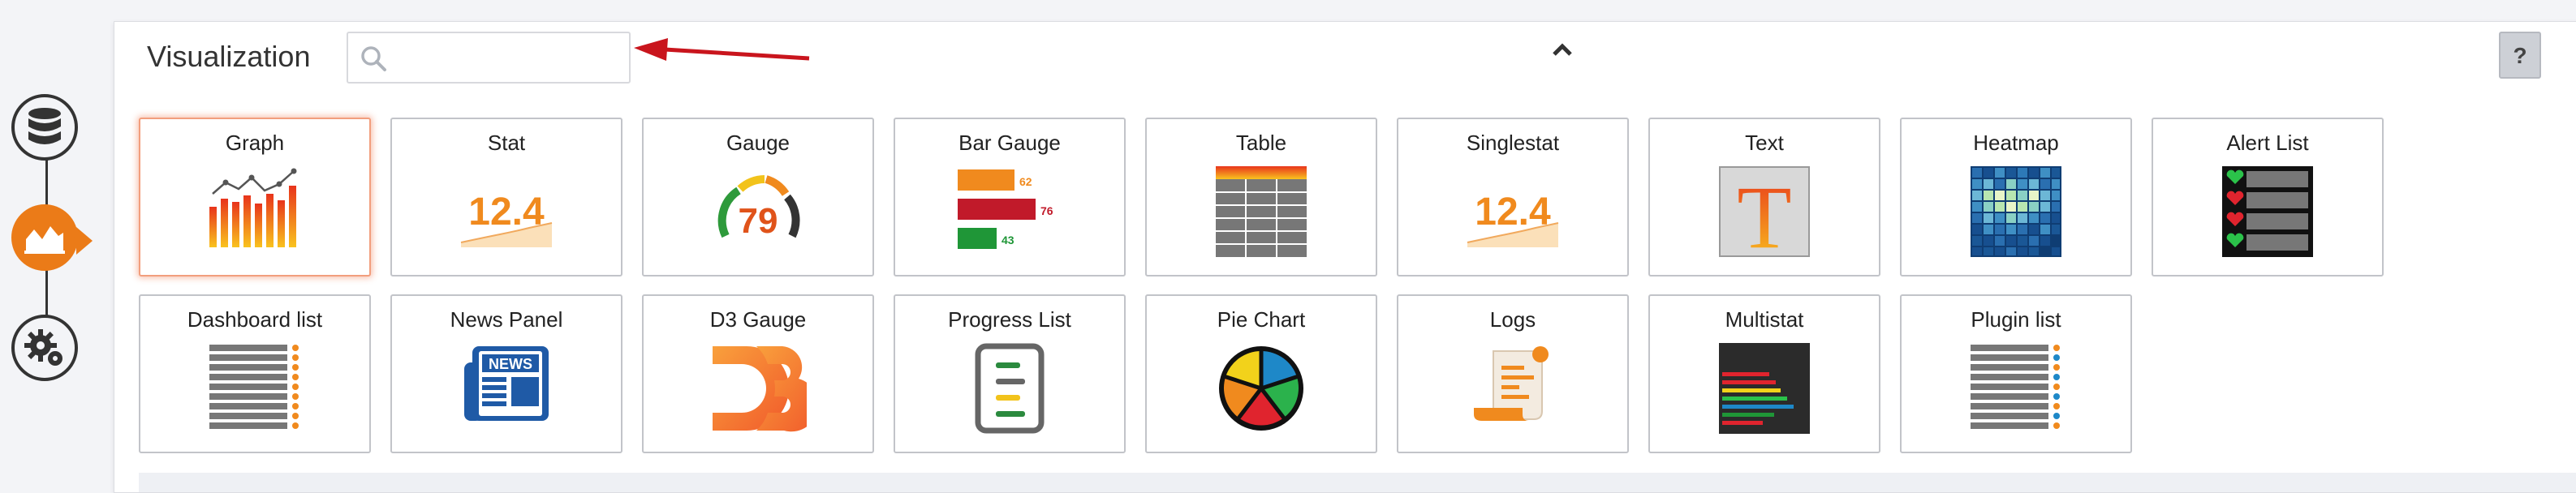 The height and width of the screenshot is (493, 2576). Describe the element at coordinates (1006, 209) in the screenshot. I see `bar-gauge-icon: 62 76 43` at that location.